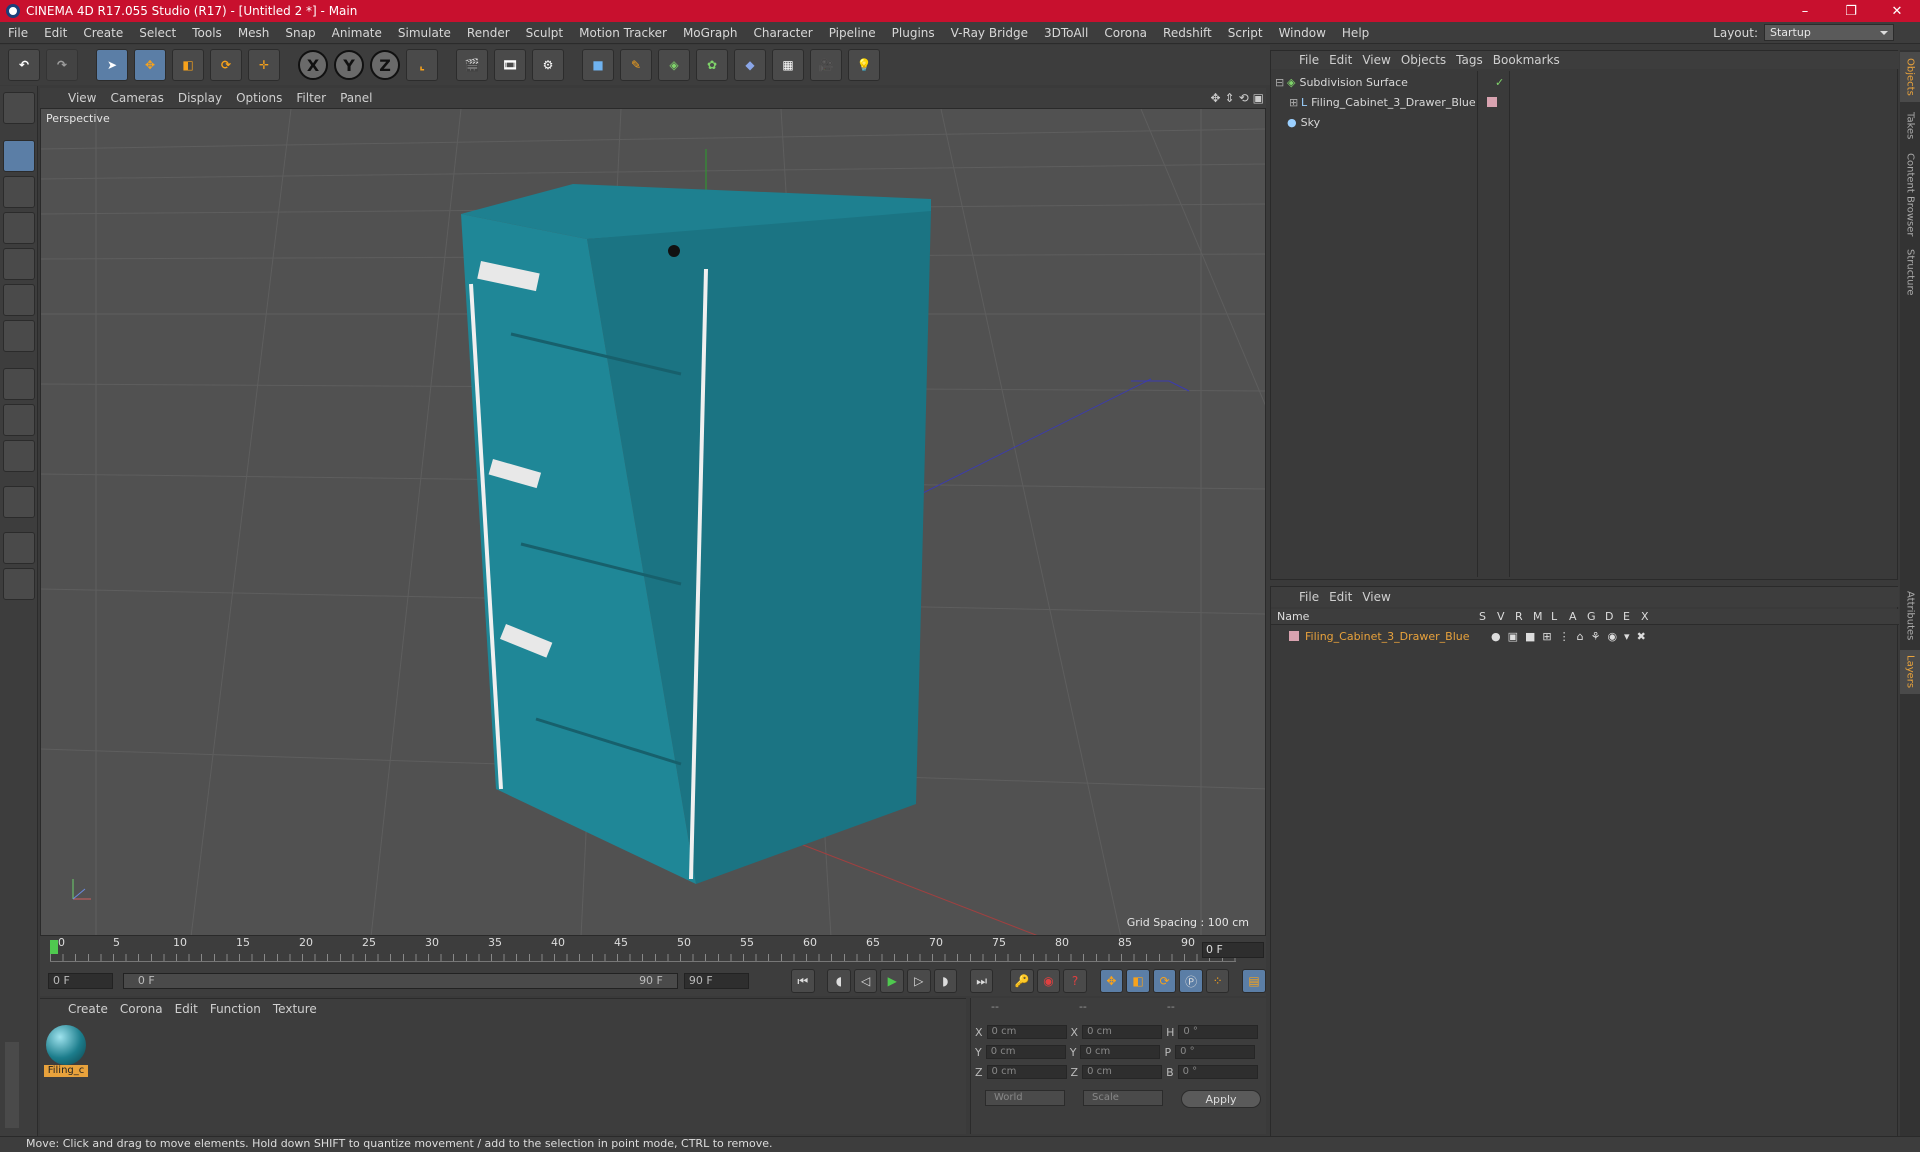 The height and width of the screenshot is (1152, 1920). Describe the element at coordinates (1572, 636) in the screenshot. I see `layer-toggle-icons: ●▣■⊞⋮⌂⚘◉▾✖` at that location.